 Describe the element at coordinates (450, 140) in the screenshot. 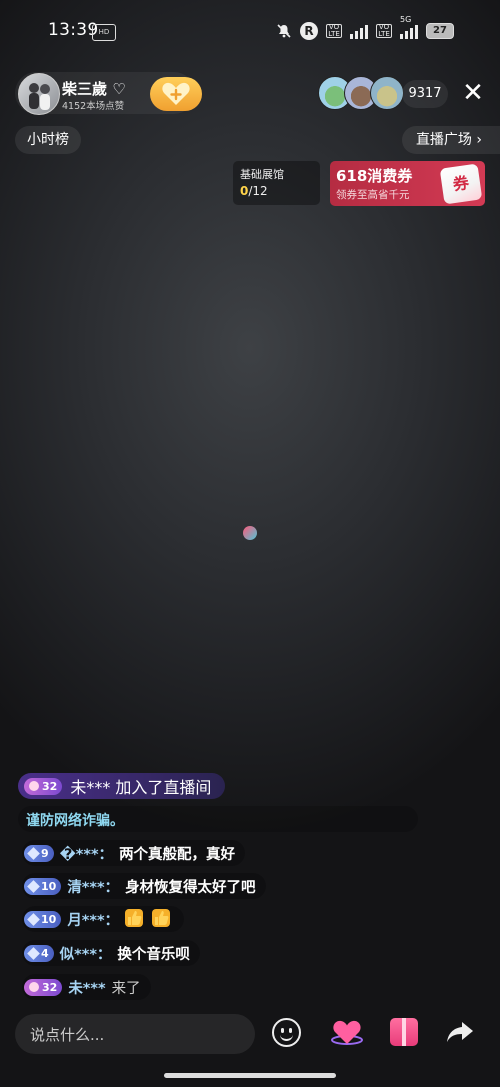

I see `live-plaza-button: 直播广场 ›` at that location.